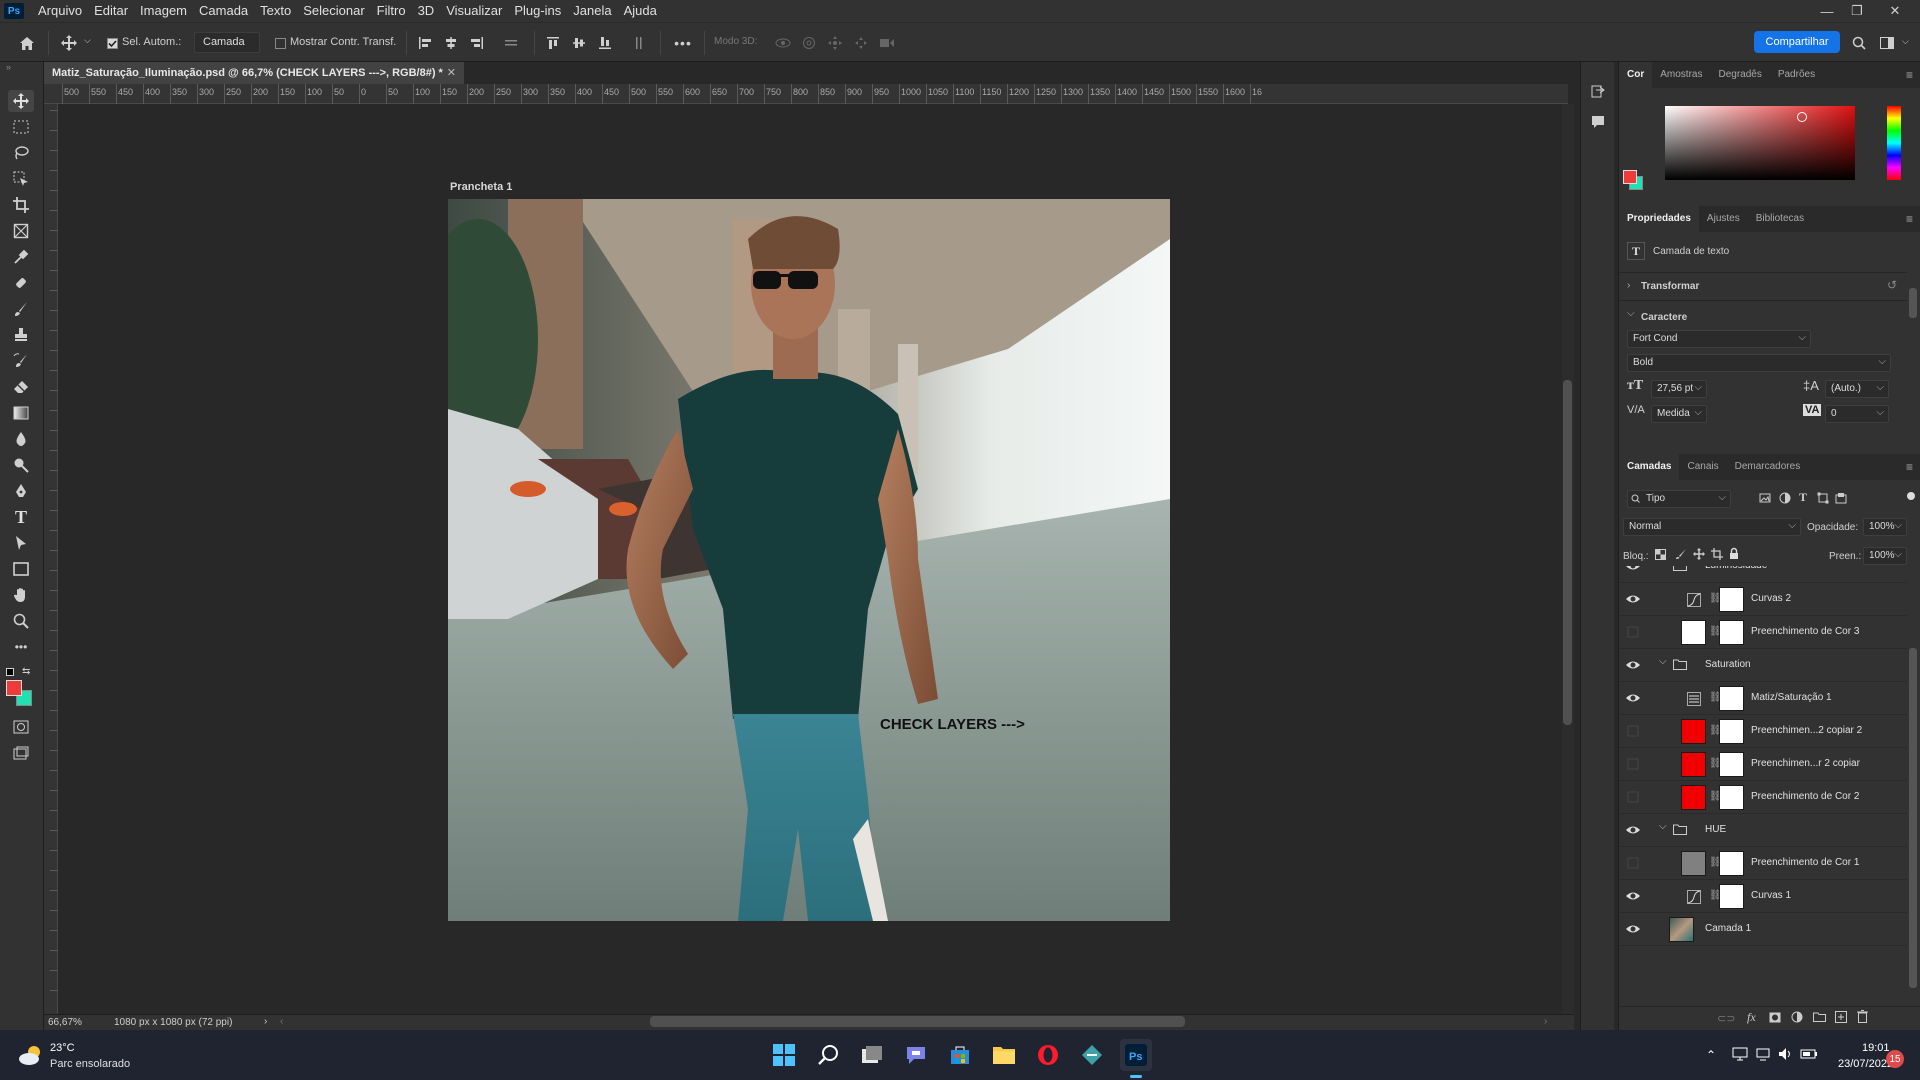  I want to click on panel-menu-icon: ≡, so click(1909, 467).